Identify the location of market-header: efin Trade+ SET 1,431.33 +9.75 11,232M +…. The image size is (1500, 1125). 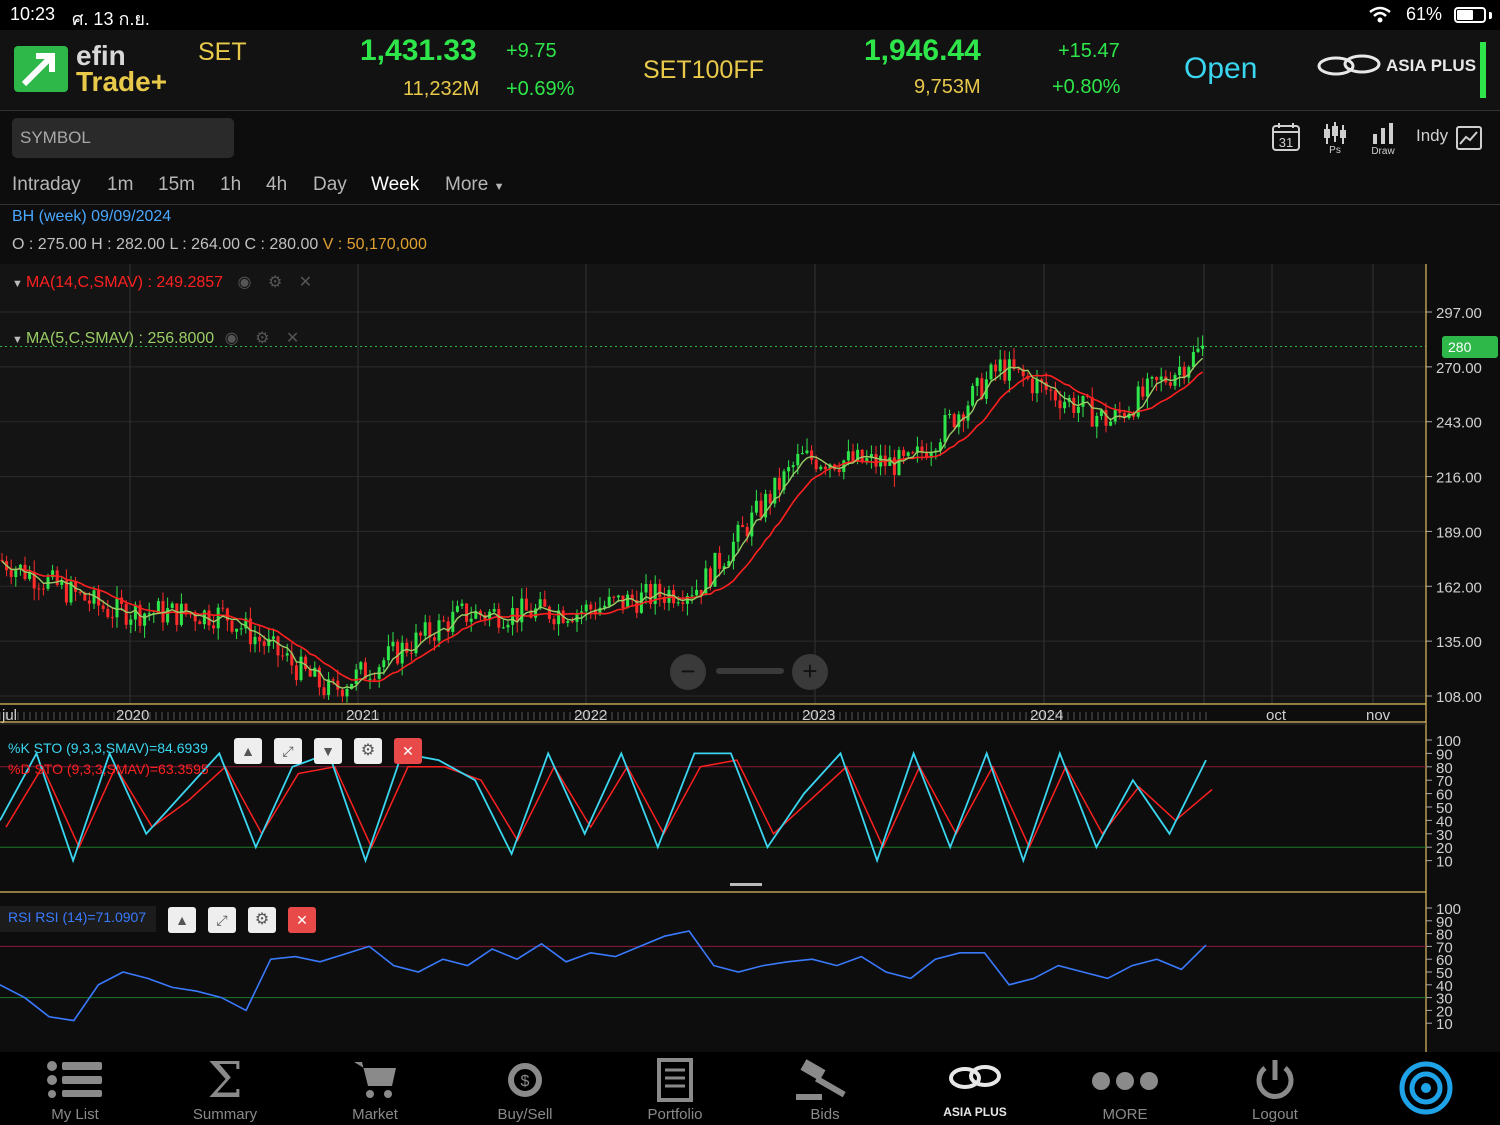
(750, 70).